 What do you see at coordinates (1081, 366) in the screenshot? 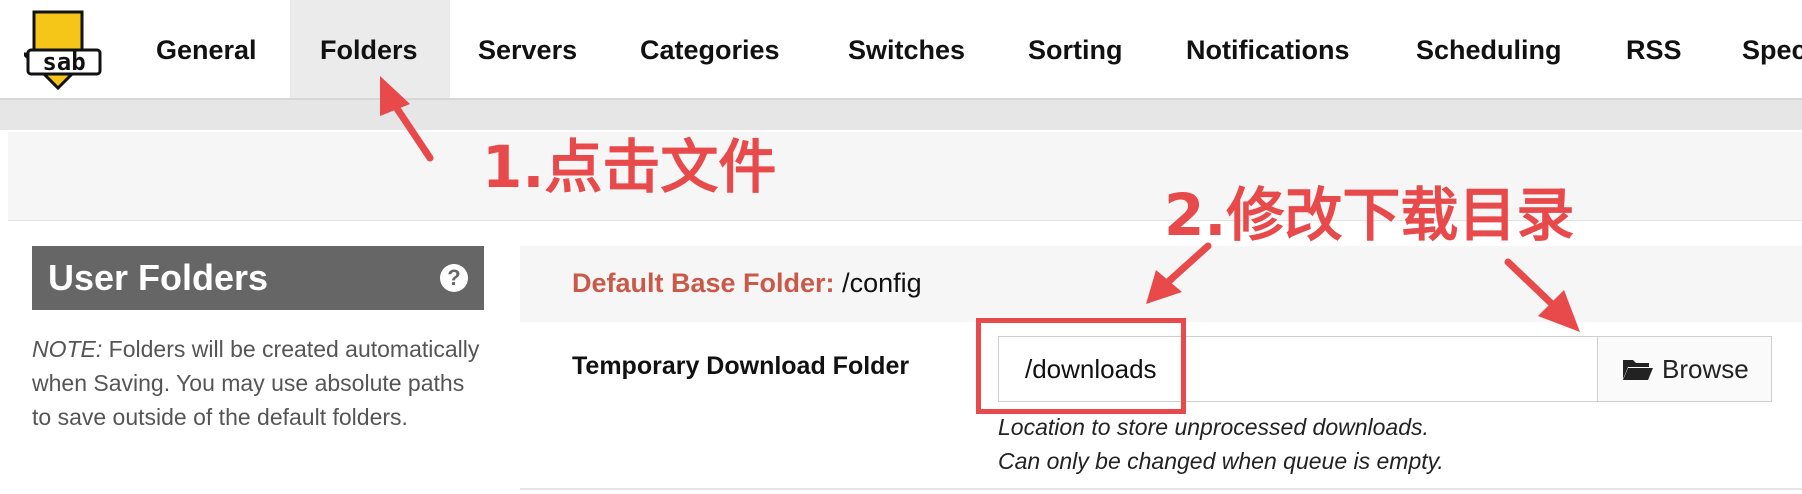
I see `annotation-highlight-box` at bounding box center [1081, 366].